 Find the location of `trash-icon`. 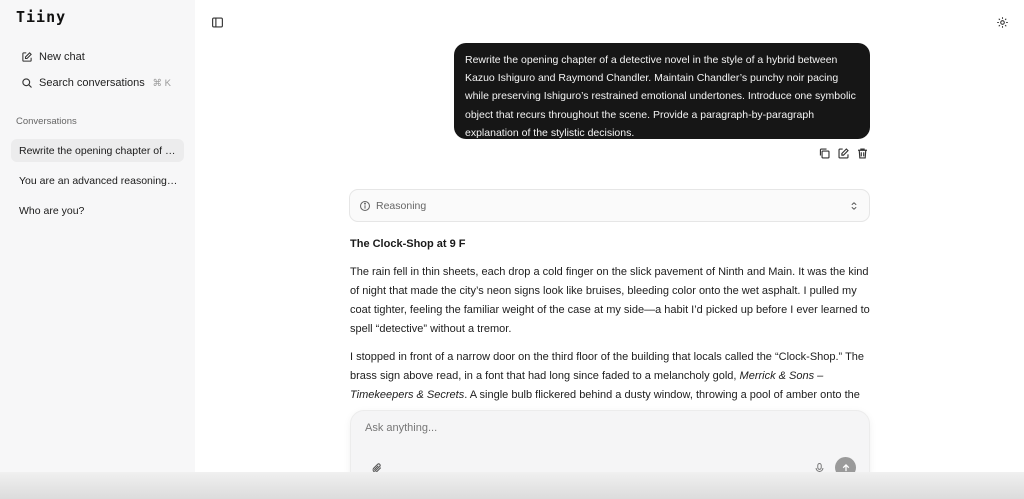

trash-icon is located at coordinates (862, 153).